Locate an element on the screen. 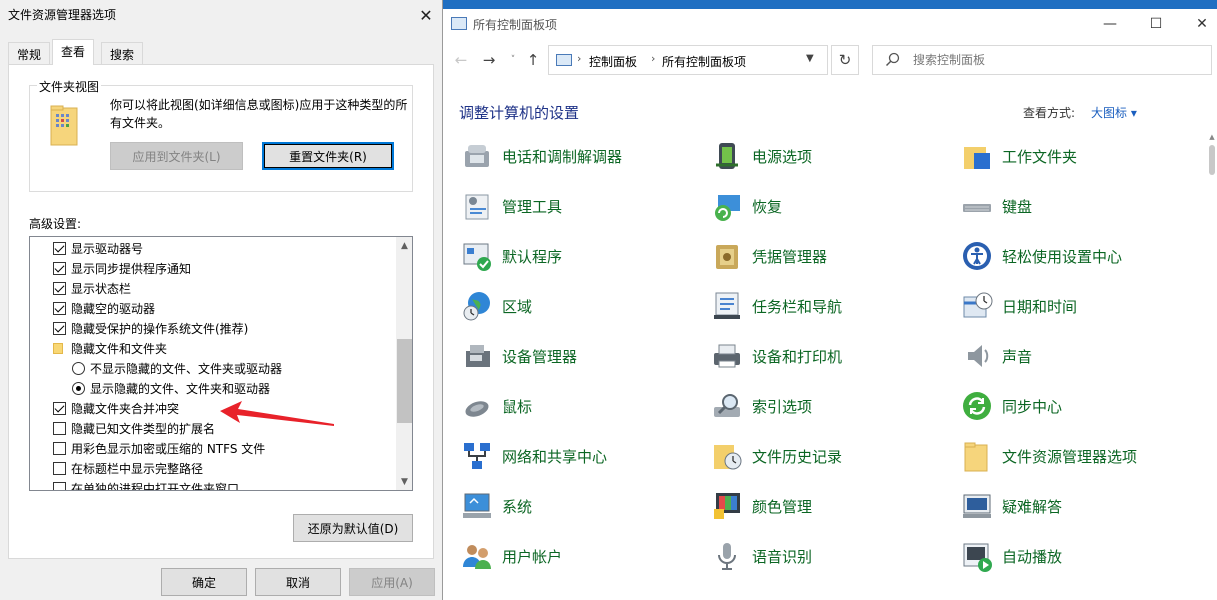  setting-label: 在单独的进程中打开文件夹窗口 is located at coordinates (155, 486).